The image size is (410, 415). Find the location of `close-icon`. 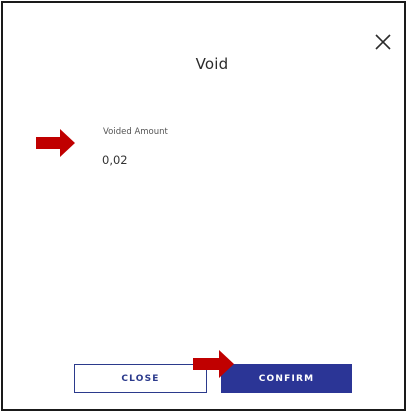

close-icon is located at coordinates (383, 42).